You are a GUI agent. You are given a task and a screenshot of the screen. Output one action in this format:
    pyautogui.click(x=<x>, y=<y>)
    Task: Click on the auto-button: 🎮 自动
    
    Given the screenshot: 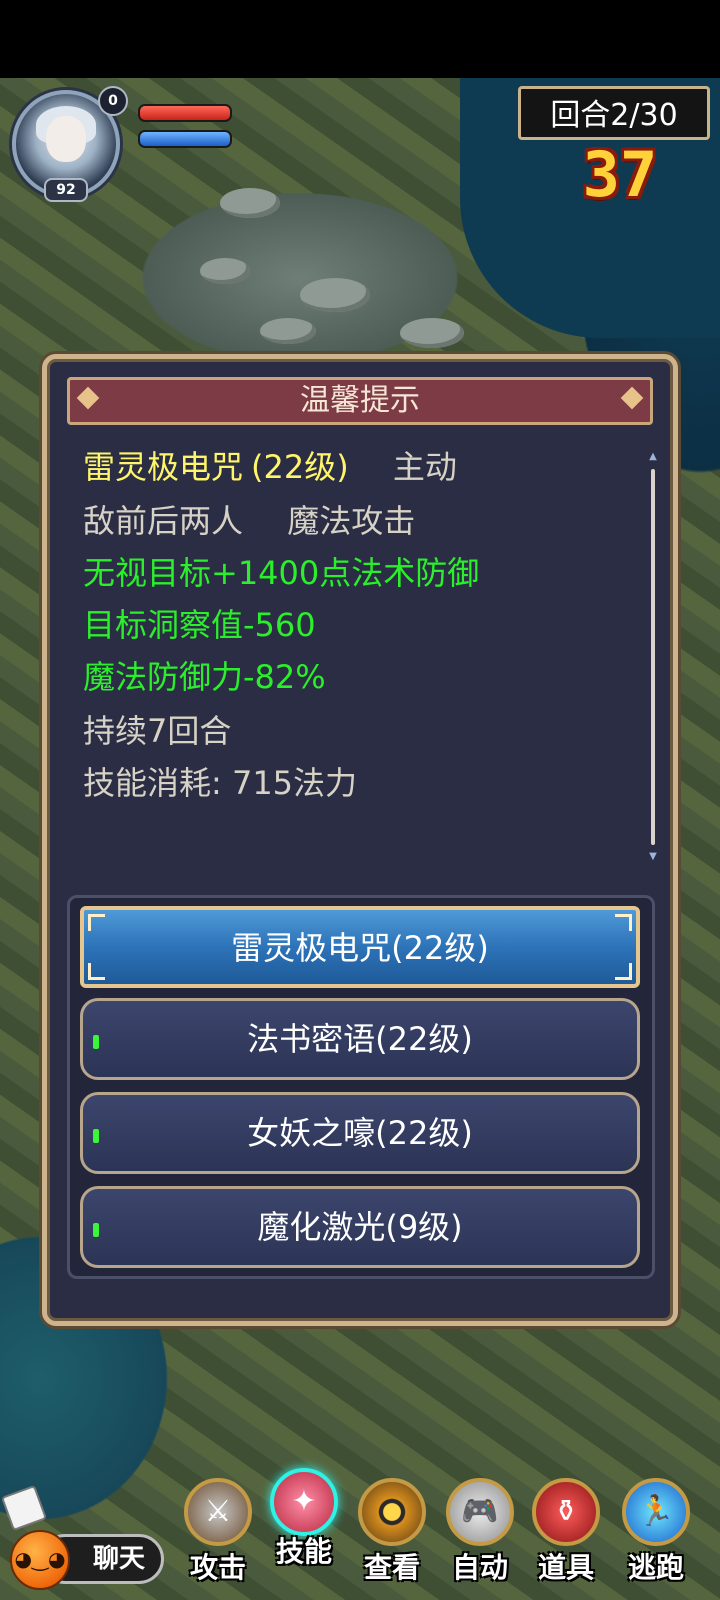 What is the action you would take?
    pyautogui.click(x=480, y=1536)
    